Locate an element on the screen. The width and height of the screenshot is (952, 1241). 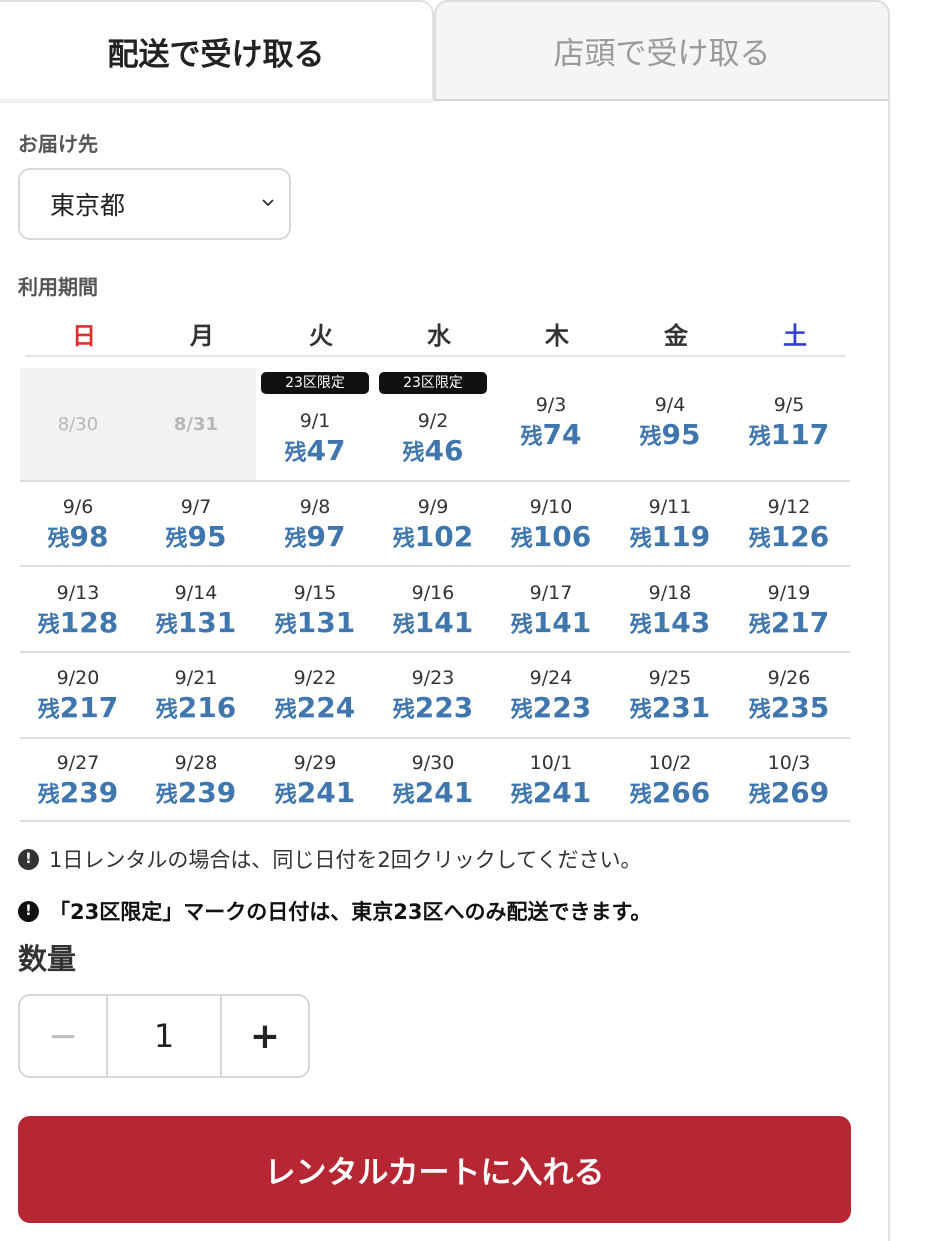
quantity-value: 1 is located at coordinates (164, 1036).